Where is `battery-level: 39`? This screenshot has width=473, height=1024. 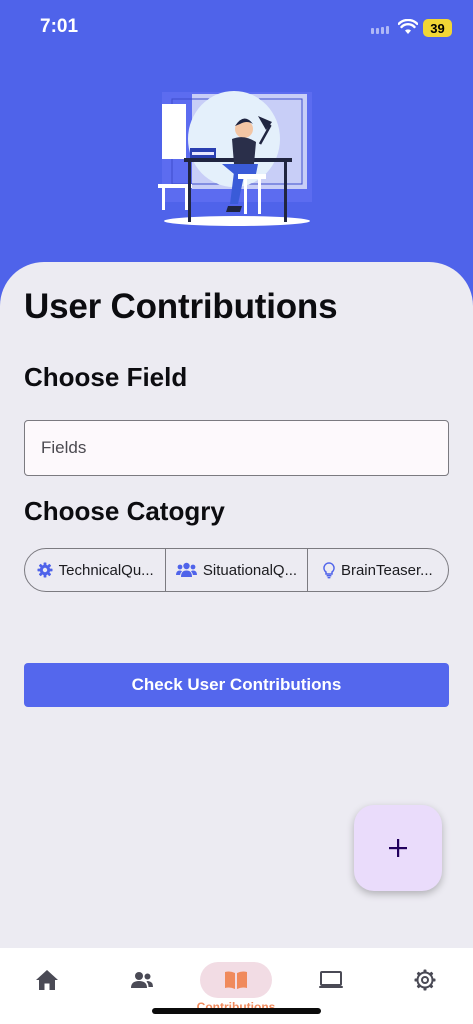 battery-level: 39 is located at coordinates (437, 28).